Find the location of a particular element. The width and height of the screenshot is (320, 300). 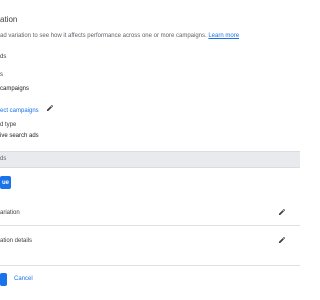

campaigns-value: campaigns is located at coordinates (15, 89).